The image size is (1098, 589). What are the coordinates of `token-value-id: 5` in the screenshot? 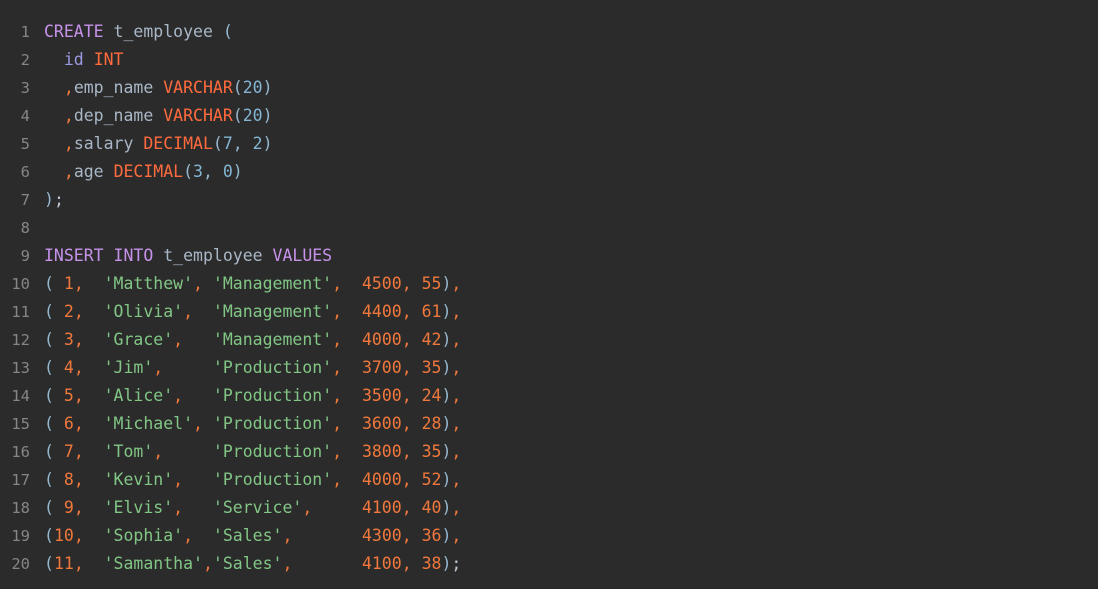 It's located at (63, 395).